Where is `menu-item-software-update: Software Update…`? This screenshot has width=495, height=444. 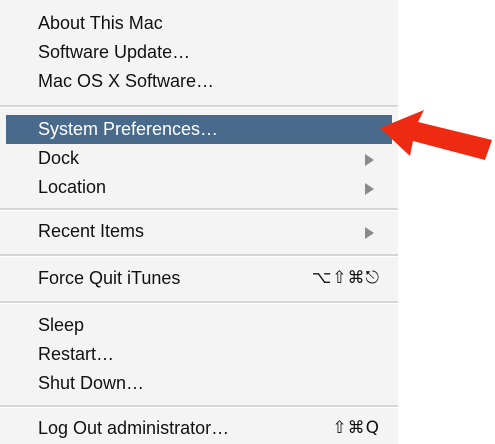 menu-item-software-update: Software Update… is located at coordinates (199, 52).